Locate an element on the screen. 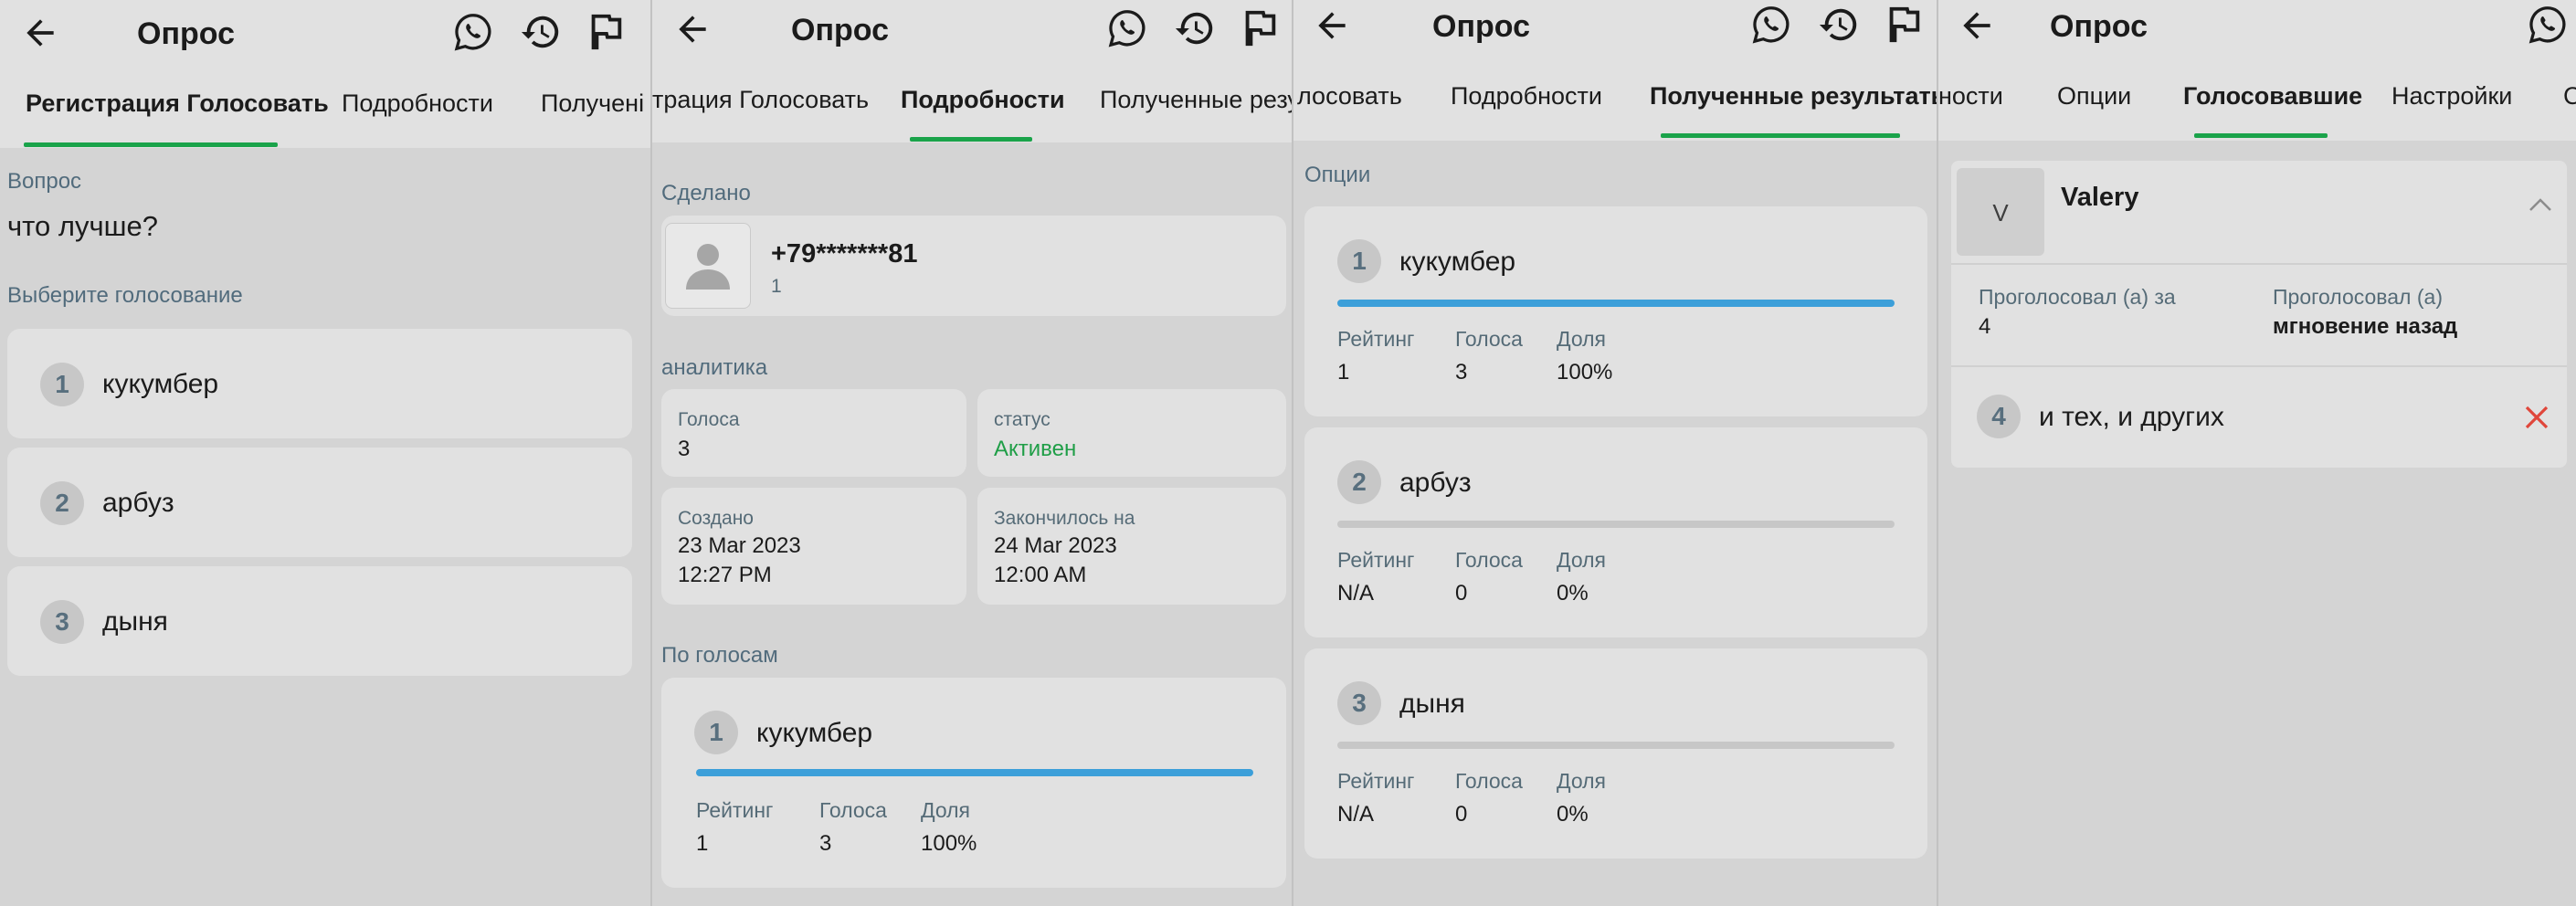 The image size is (2576, 906). option-card-3: 3 дыня is located at coordinates (319, 621).